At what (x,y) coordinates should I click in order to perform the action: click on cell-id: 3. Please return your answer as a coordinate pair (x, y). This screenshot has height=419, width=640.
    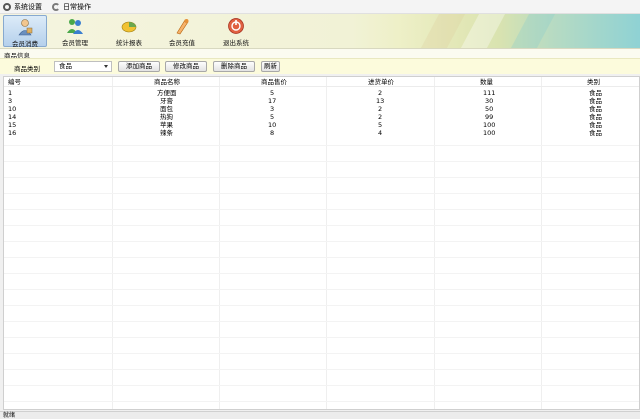
    Looking at the image, I should click on (10, 101).